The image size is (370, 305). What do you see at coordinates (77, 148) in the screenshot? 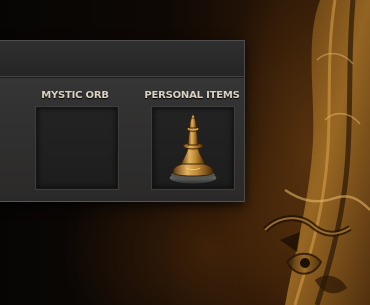
I see `mystic-orb-slot` at bounding box center [77, 148].